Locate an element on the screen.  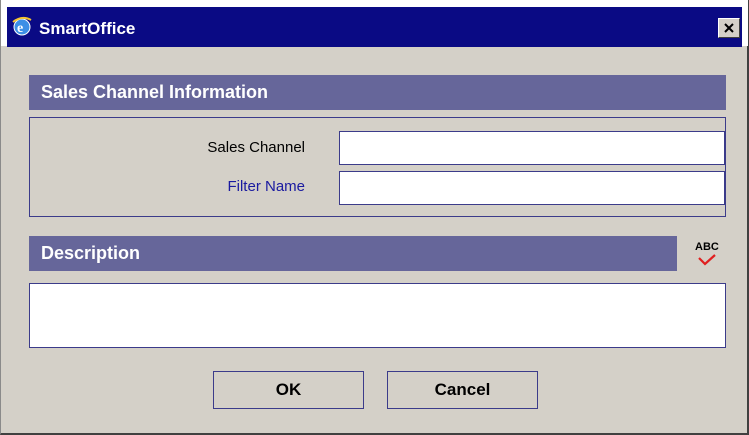
svg-text: e is located at coordinates (20, 28).